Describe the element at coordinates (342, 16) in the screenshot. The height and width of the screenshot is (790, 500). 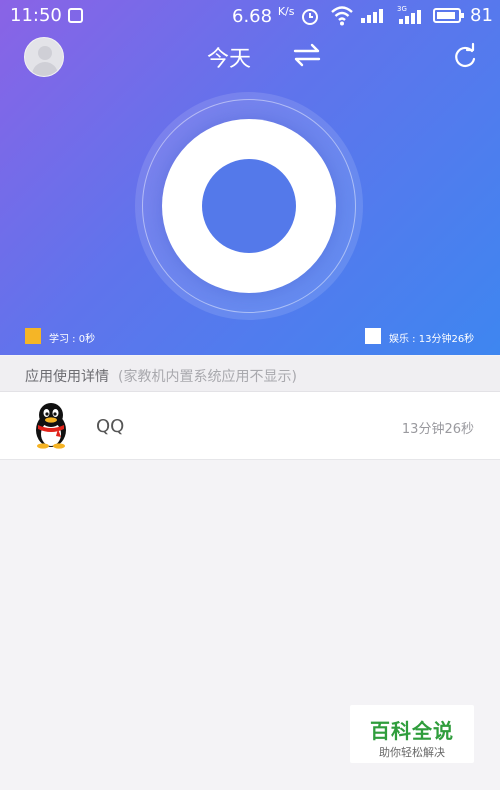
I see `wifi-icon` at that location.